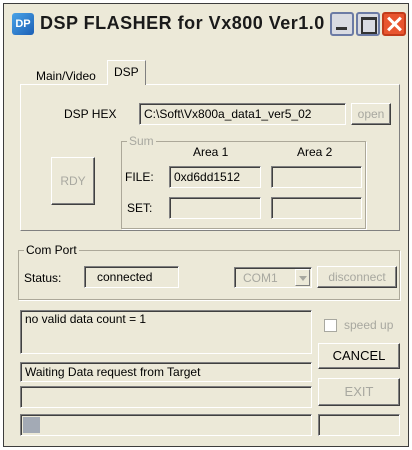 The height and width of the screenshot is (450, 412). Describe the element at coordinates (166, 397) in the screenshot. I see `log-extra-field` at that location.